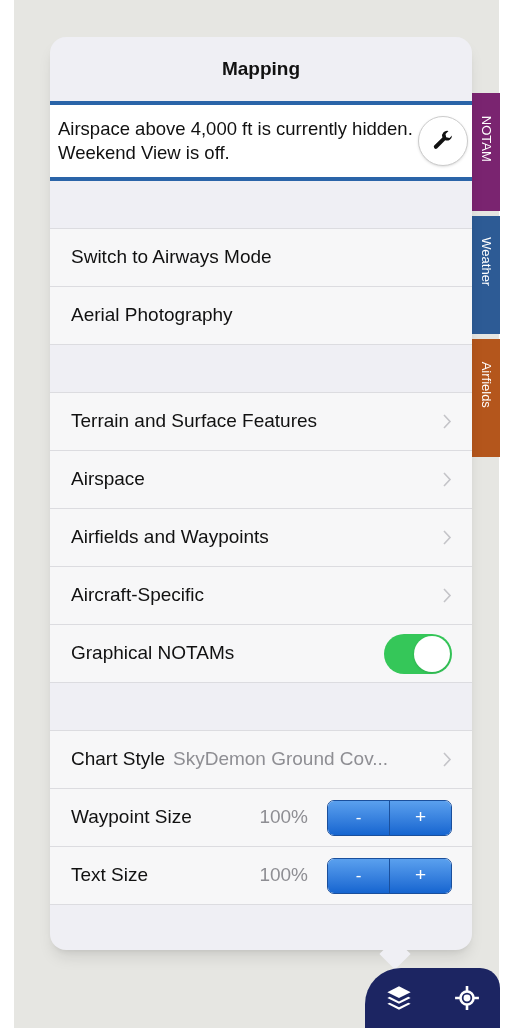  I want to click on side-tab: Airfields, so click(486, 398).